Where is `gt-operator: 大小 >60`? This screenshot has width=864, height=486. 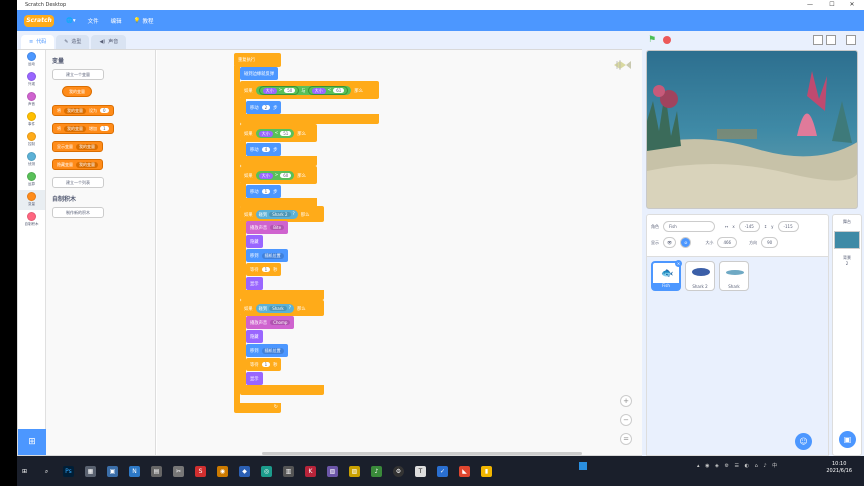 gt-operator: 大小 >60 is located at coordinates (275, 175).